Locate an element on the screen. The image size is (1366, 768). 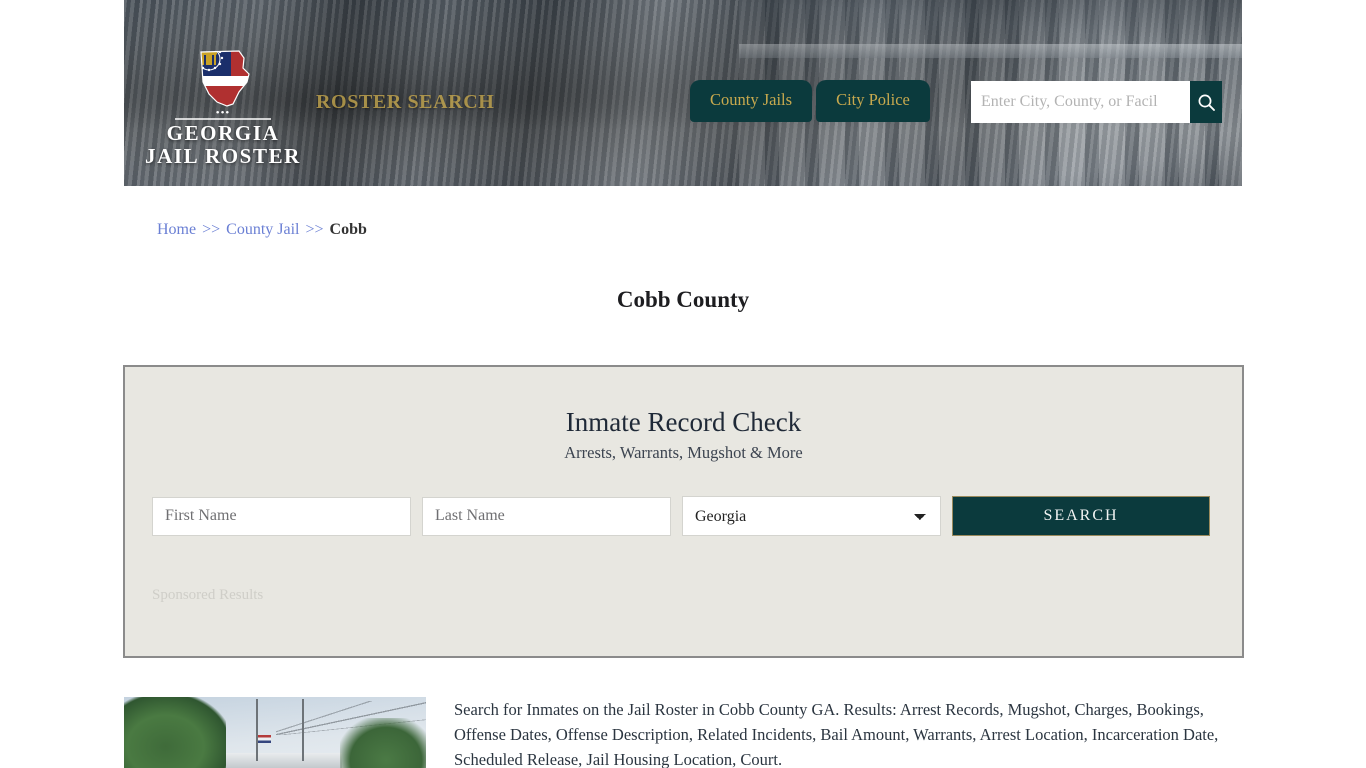
header-nav: County Jails City Police is located at coordinates (810, 101).